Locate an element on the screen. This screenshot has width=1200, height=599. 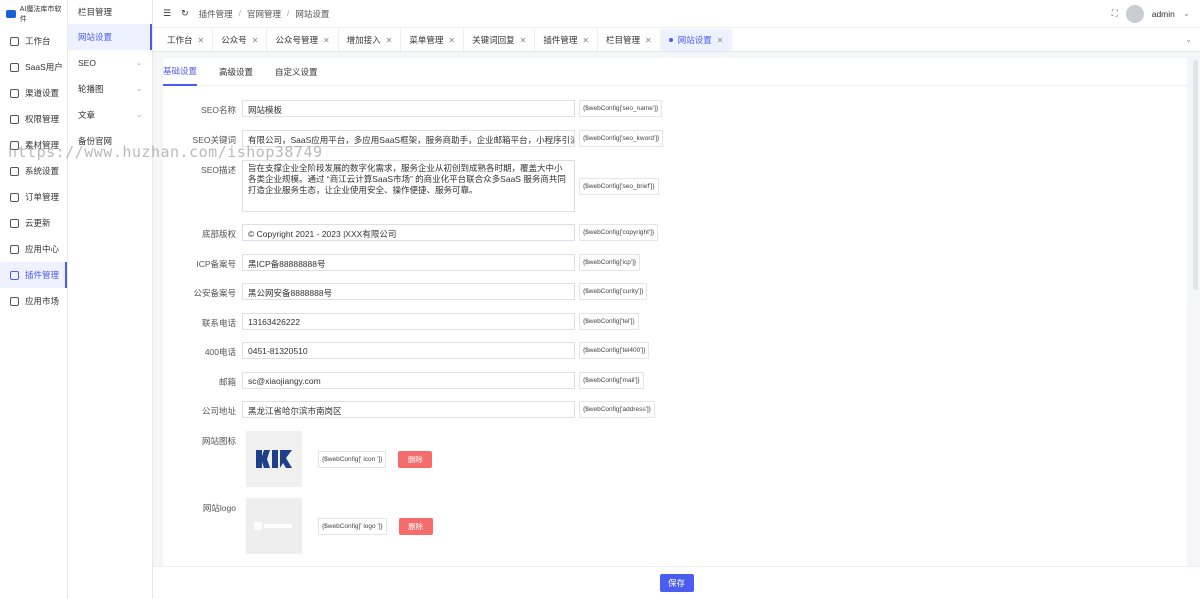
top-bar: ☰ ↻ 插件管理 / 官网管理 / 网站设置 ⛶ admin ⌄ is located at coordinates (676, 14).